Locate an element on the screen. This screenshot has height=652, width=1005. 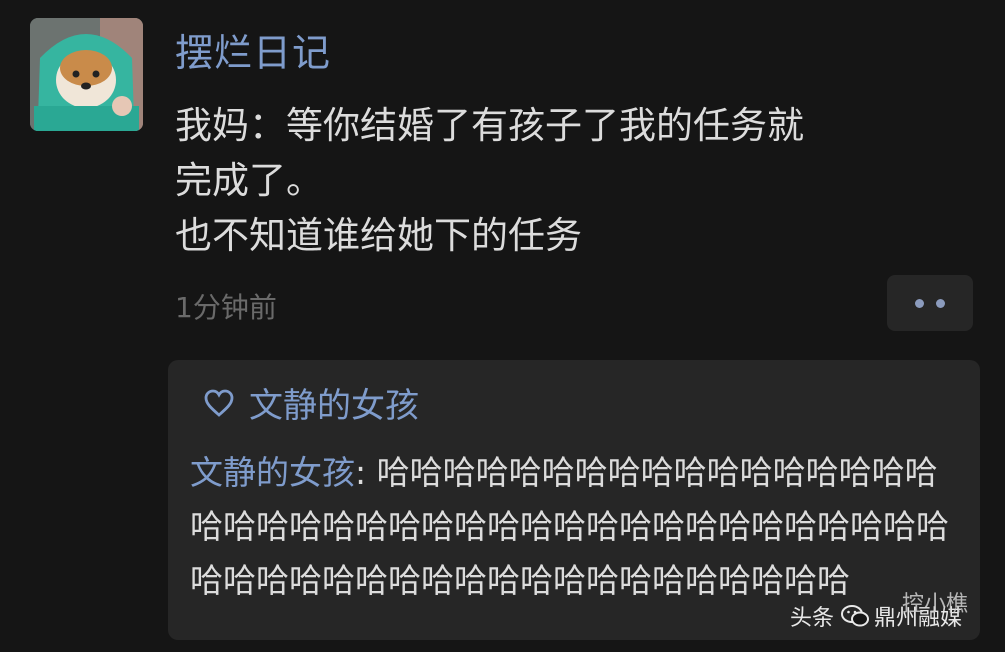
watermark-platform: 头条 is located at coordinates (812, 618).